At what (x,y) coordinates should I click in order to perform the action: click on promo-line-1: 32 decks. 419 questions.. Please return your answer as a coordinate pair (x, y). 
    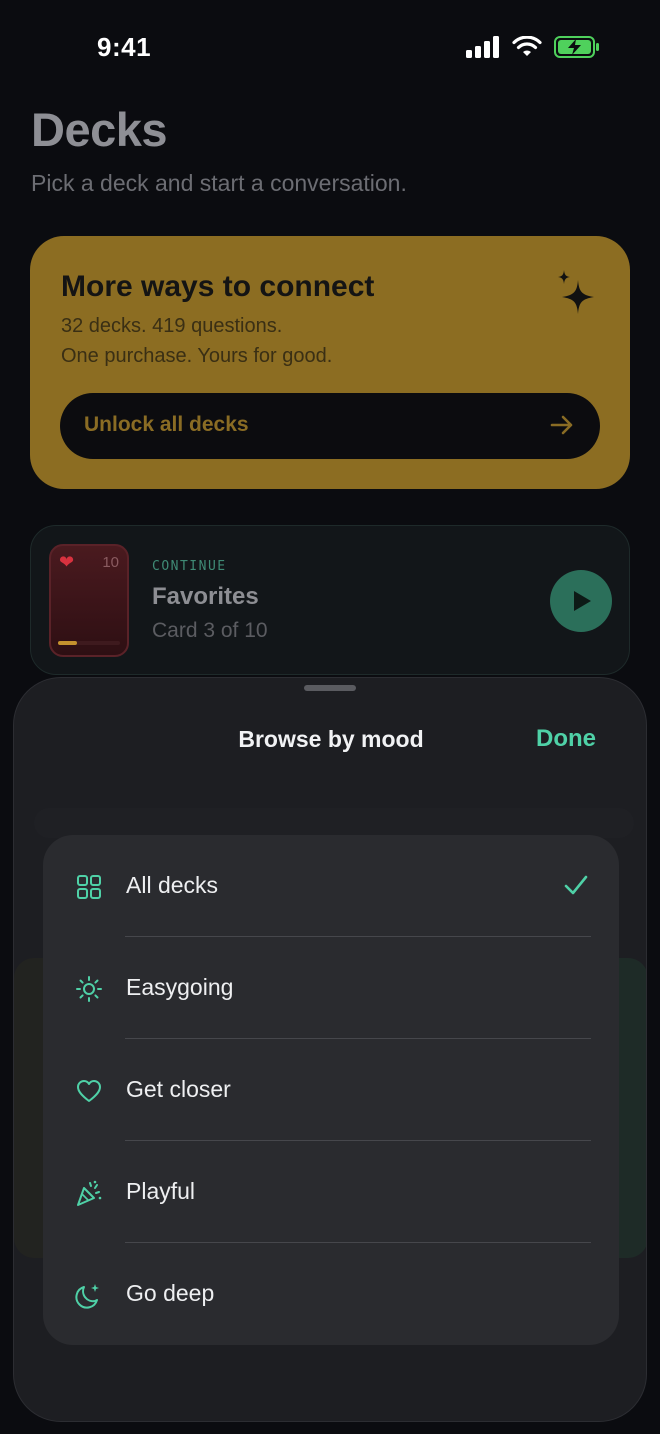
    Looking at the image, I should click on (172, 326).